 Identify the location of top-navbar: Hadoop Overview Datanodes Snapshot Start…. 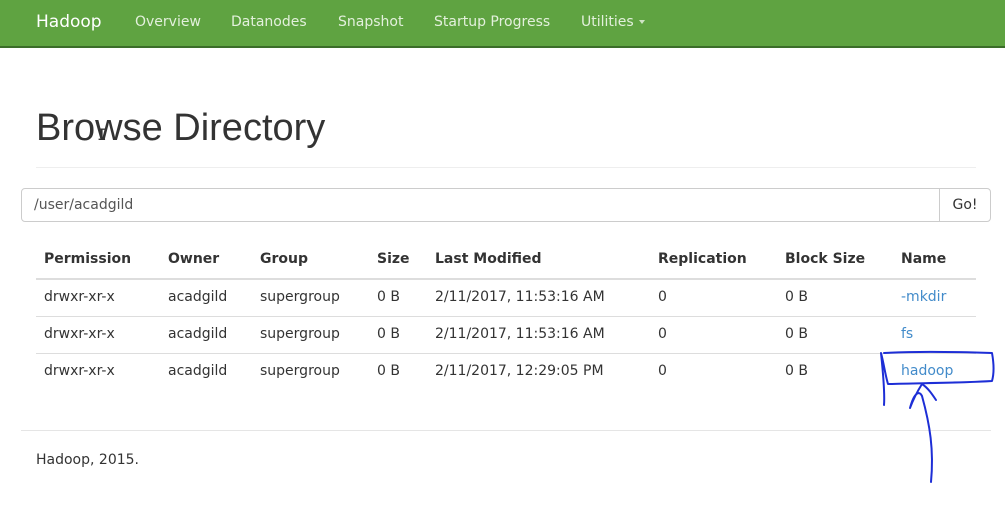
(502, 24).